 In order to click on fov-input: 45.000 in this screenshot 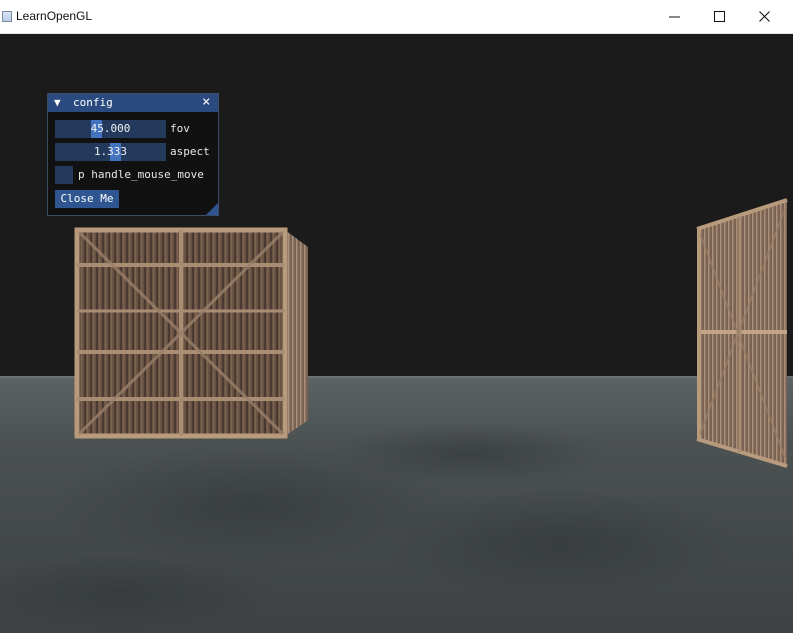, I will do `click(110, 129)`.